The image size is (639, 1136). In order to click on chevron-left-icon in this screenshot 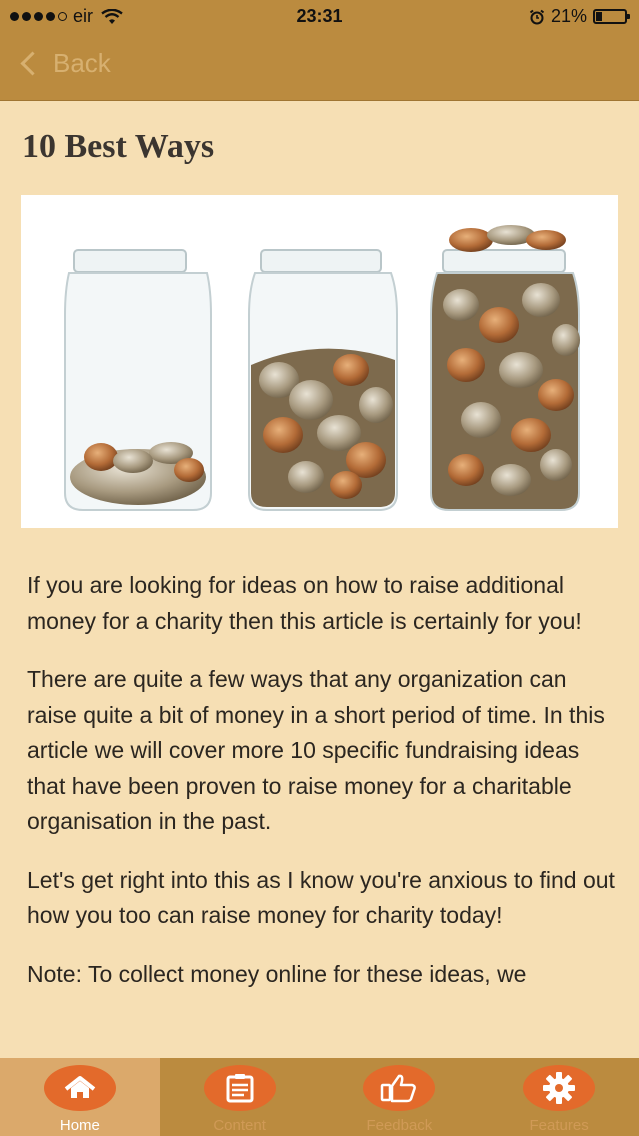, I will do `click(32, 63)`.